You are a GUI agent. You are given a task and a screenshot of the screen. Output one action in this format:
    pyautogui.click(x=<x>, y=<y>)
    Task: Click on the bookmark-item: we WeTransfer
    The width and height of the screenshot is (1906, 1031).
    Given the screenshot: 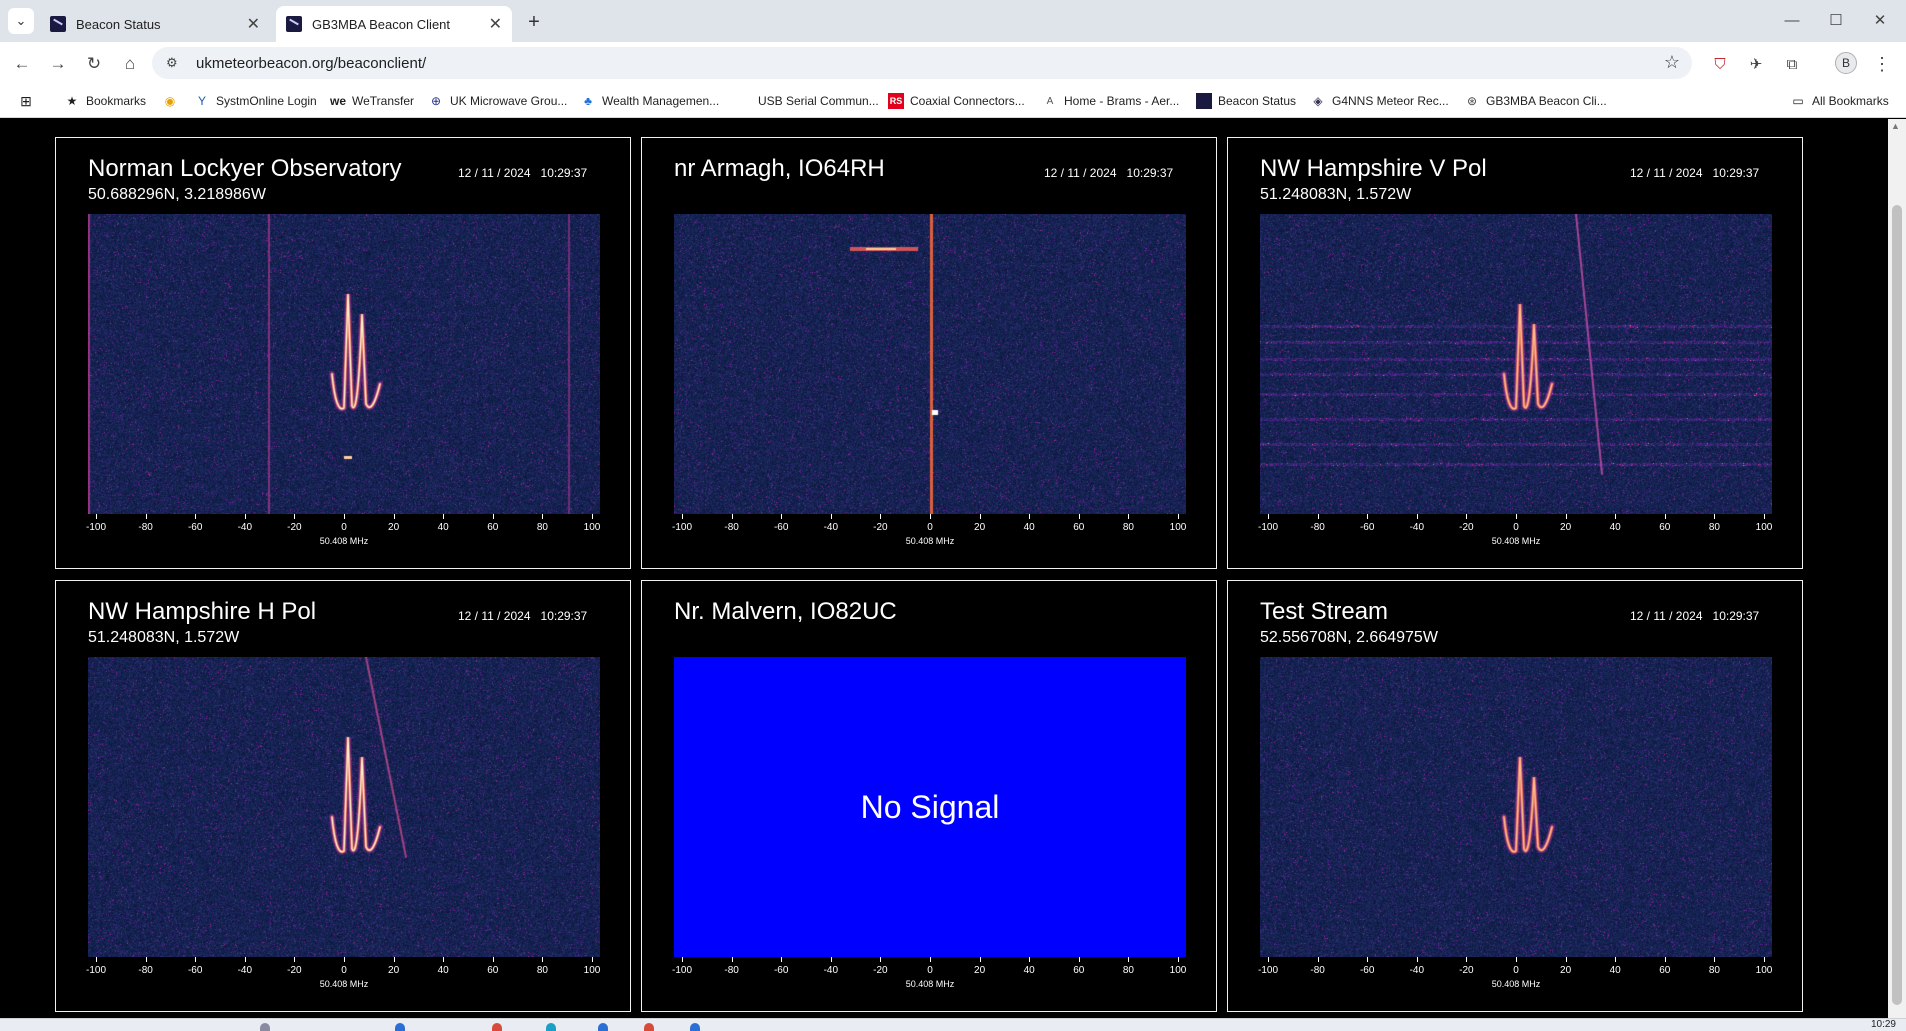 What is the action you would take?
    pyautogui.click(x=372, y=101)
    